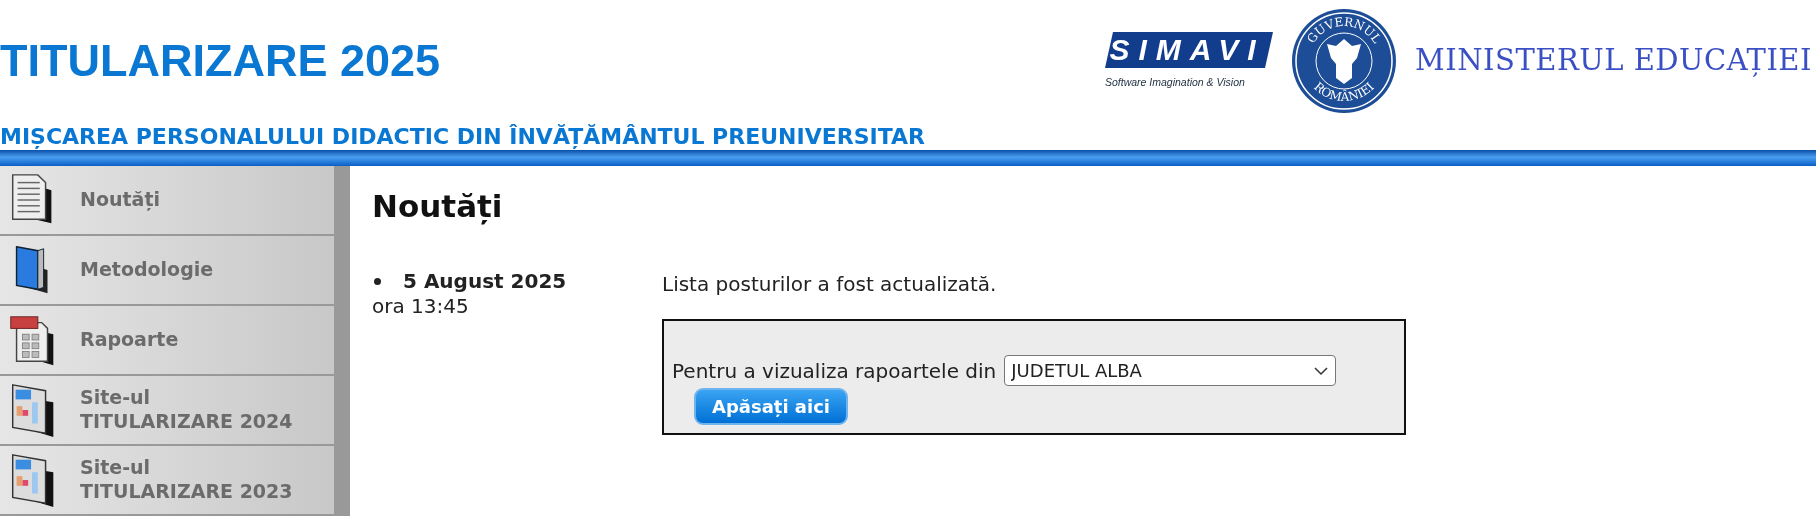 This screenshot has width=1816, height=516. I want to click on sidebar-item: Rapoarte, so click(167, 341).